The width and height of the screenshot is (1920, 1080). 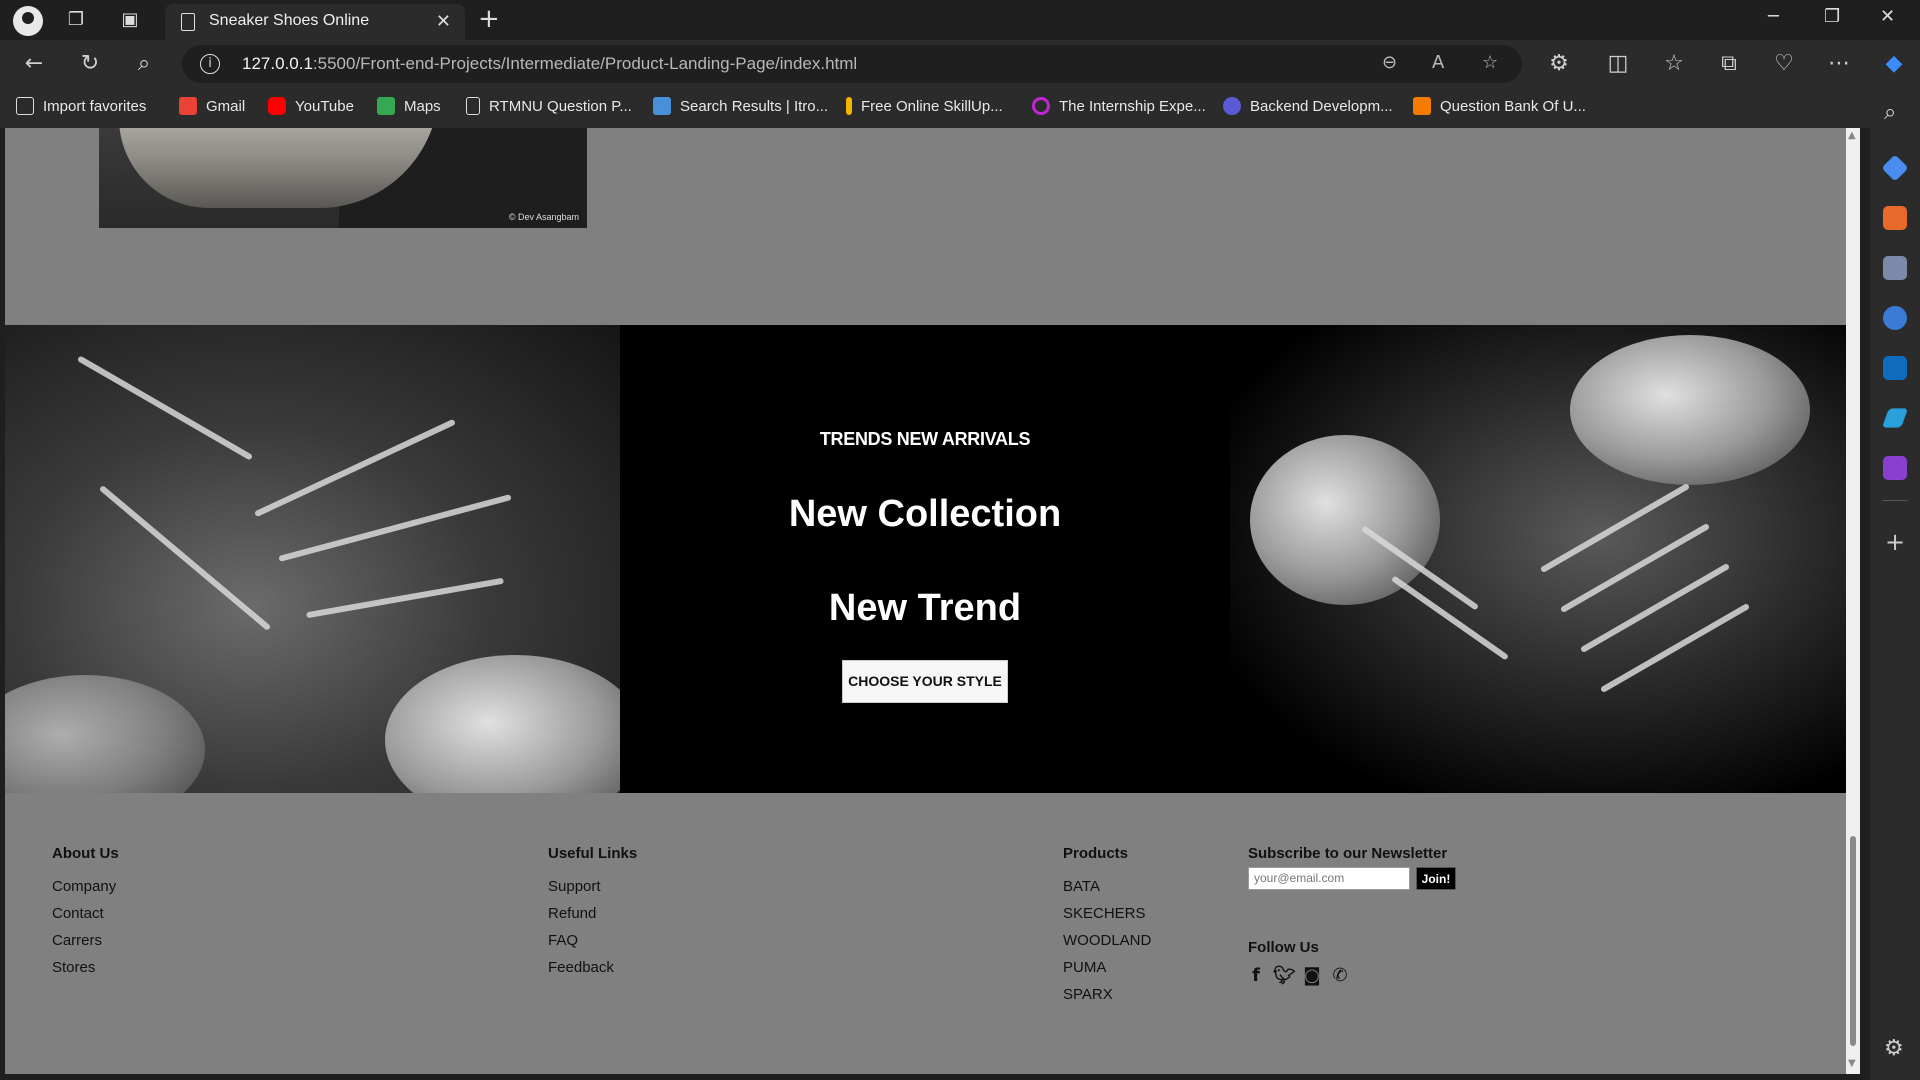 I want to click on edge-sidebar: ⌕ + ⚙, so click(x=1895, y=584).